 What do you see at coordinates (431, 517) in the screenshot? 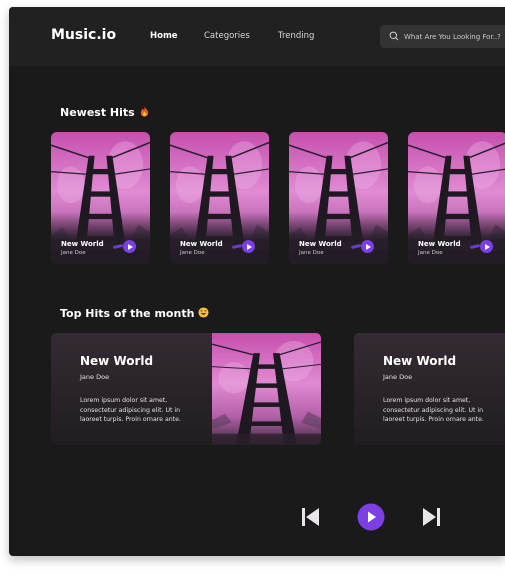
I see `next-icon` at bounding box center [431, 517].